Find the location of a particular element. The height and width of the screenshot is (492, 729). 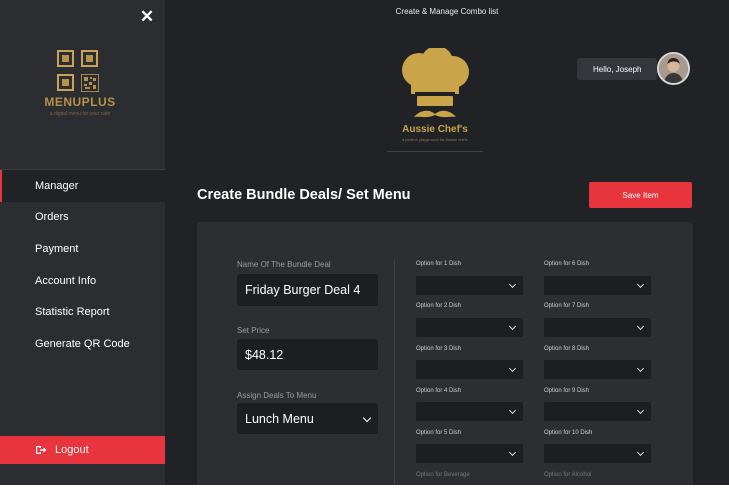

sidebar-item-manager: Manager is located at coordinates (82, 186).